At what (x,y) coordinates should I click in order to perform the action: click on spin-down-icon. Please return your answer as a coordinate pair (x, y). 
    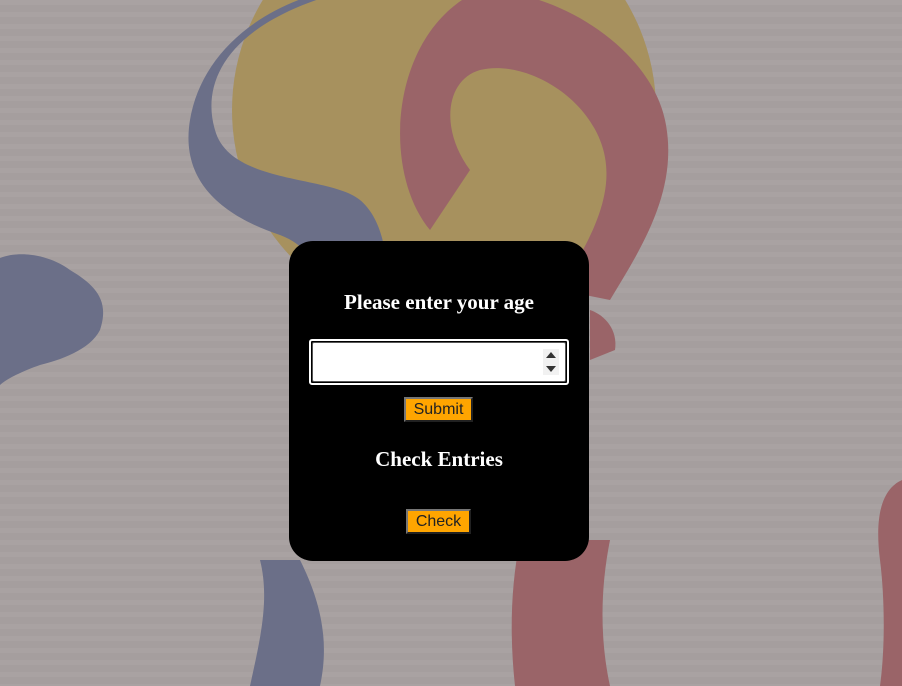
    Looking at the image, I should click on (551, 369).